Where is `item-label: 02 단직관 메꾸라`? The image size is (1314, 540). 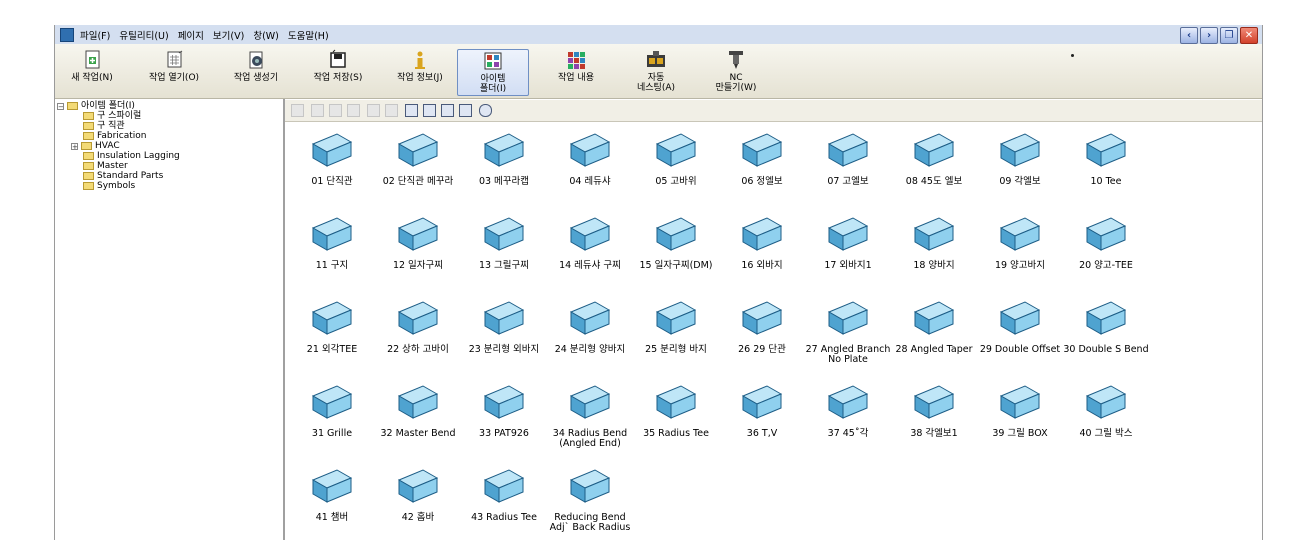 item-label: 02 단직관 메꾸라 is located at coordinates (418, 181).